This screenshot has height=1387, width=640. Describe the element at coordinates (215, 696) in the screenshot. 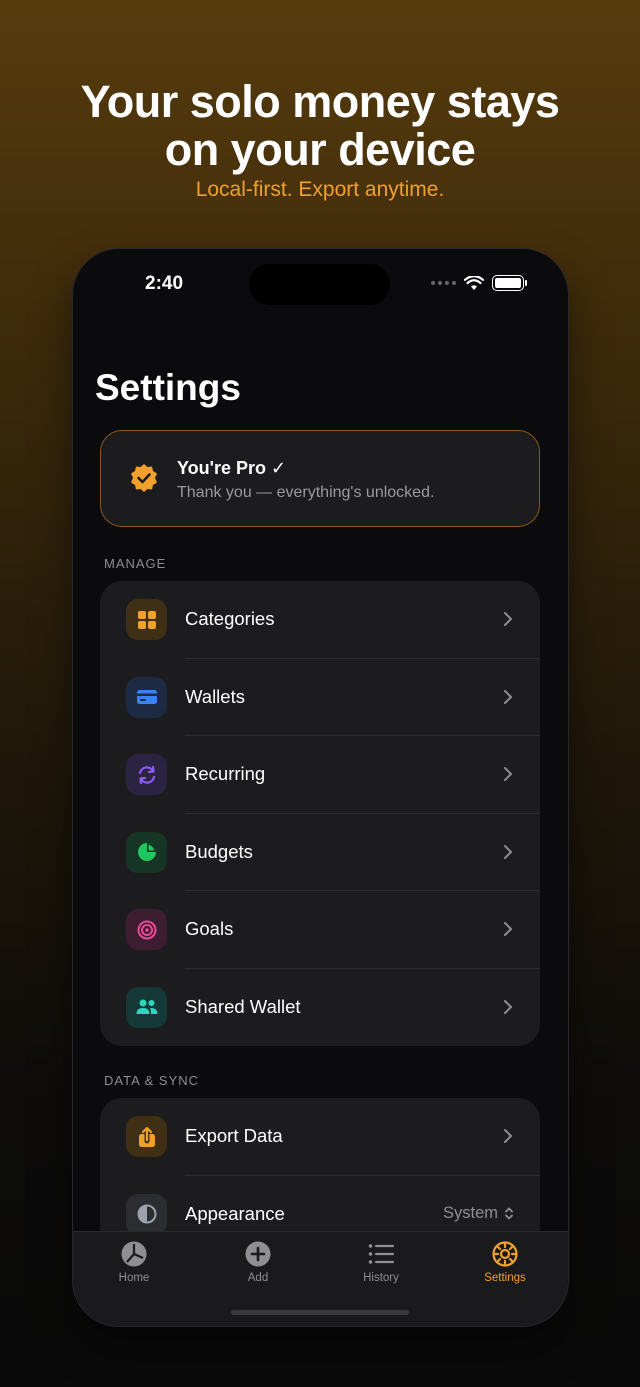

I see `settings-row-label: Wallets` at that location.